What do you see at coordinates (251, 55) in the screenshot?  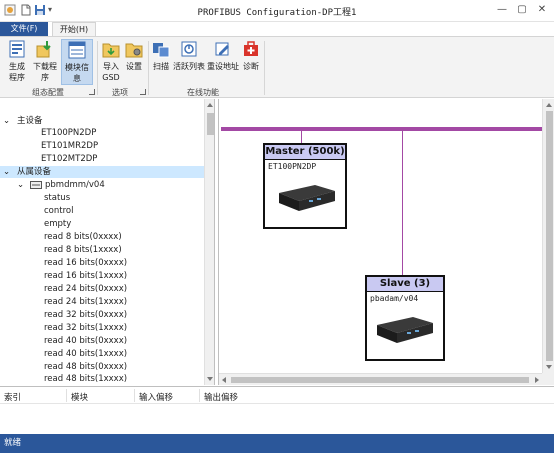 I see `diagnose-button: 诊断` at bounding box center [251, 55].